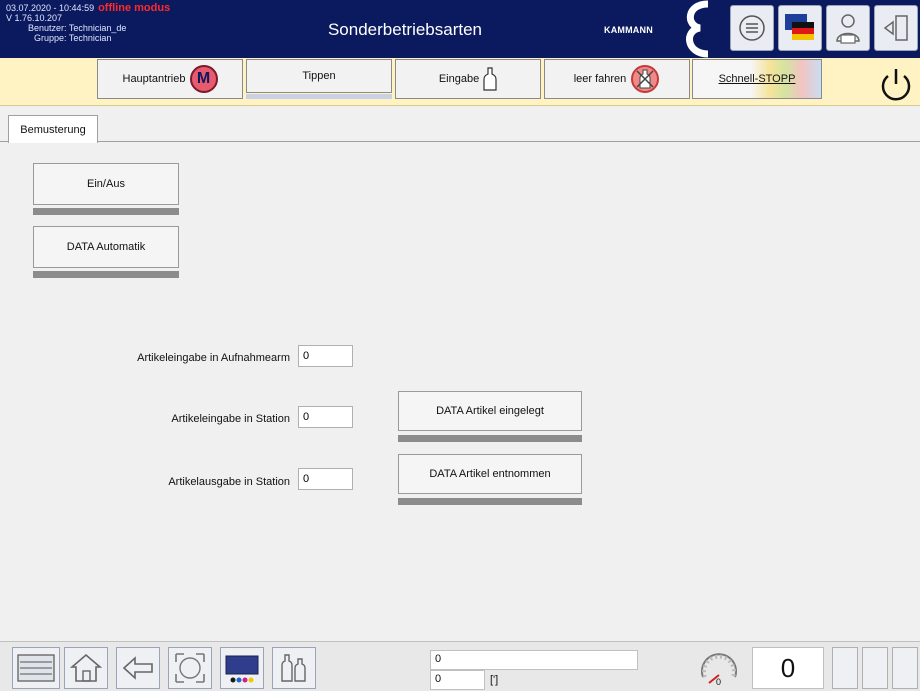  I want to click on home-icon, so click(86, 667).